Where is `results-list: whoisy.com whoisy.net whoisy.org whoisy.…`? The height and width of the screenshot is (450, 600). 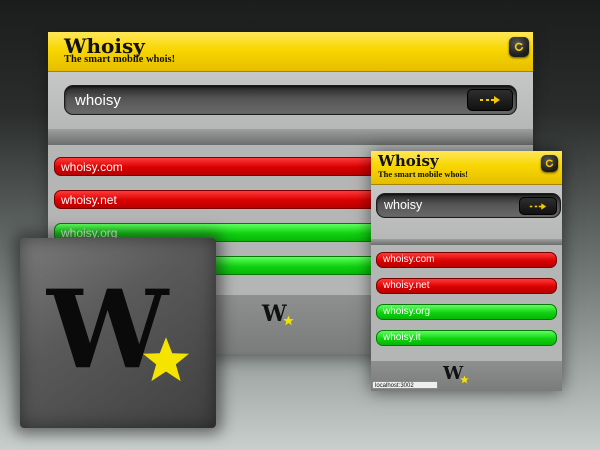 results-list: whoisy.com whoisy.net whoisy.org whoisy.… is located at coordinates (466, 303).